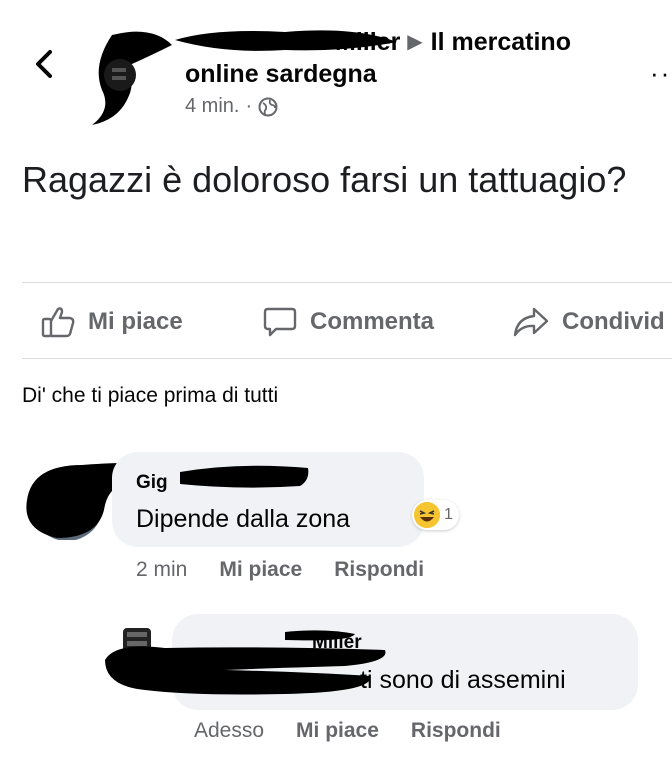 This screenshot has height=759, width=672. I want to click on comment-meta: 2 min Mi piace Rispondi, so click(280, 570).